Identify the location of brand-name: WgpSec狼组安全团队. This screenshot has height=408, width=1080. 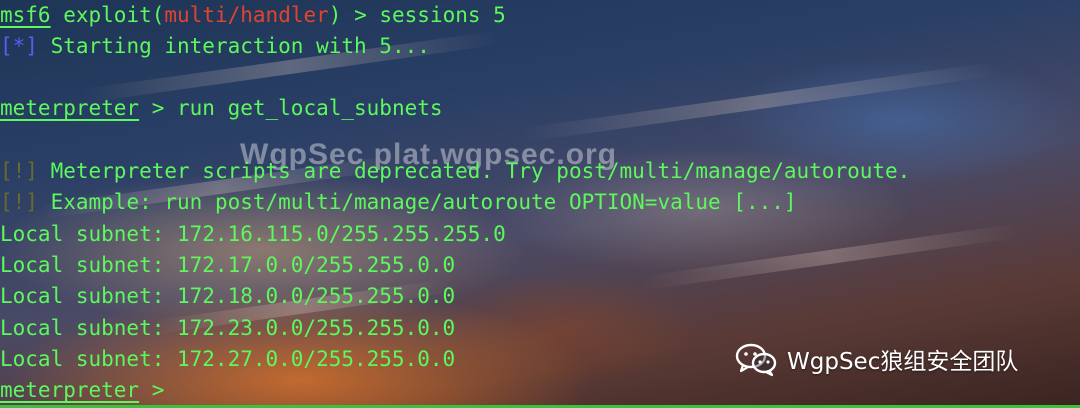
(903, 362).